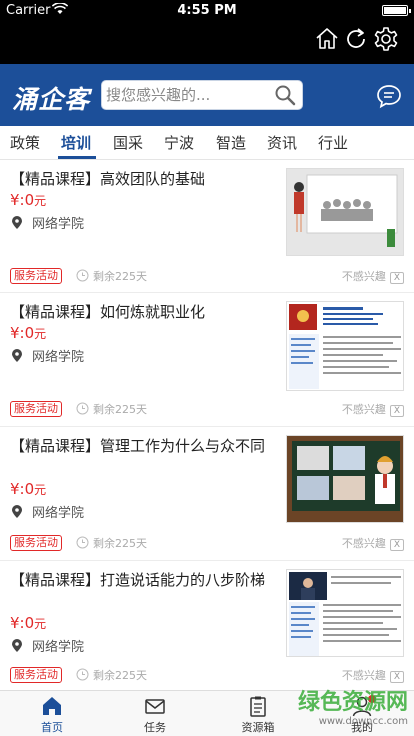  I want to click on clock-time: 4:55 PM, so click(207, 10).